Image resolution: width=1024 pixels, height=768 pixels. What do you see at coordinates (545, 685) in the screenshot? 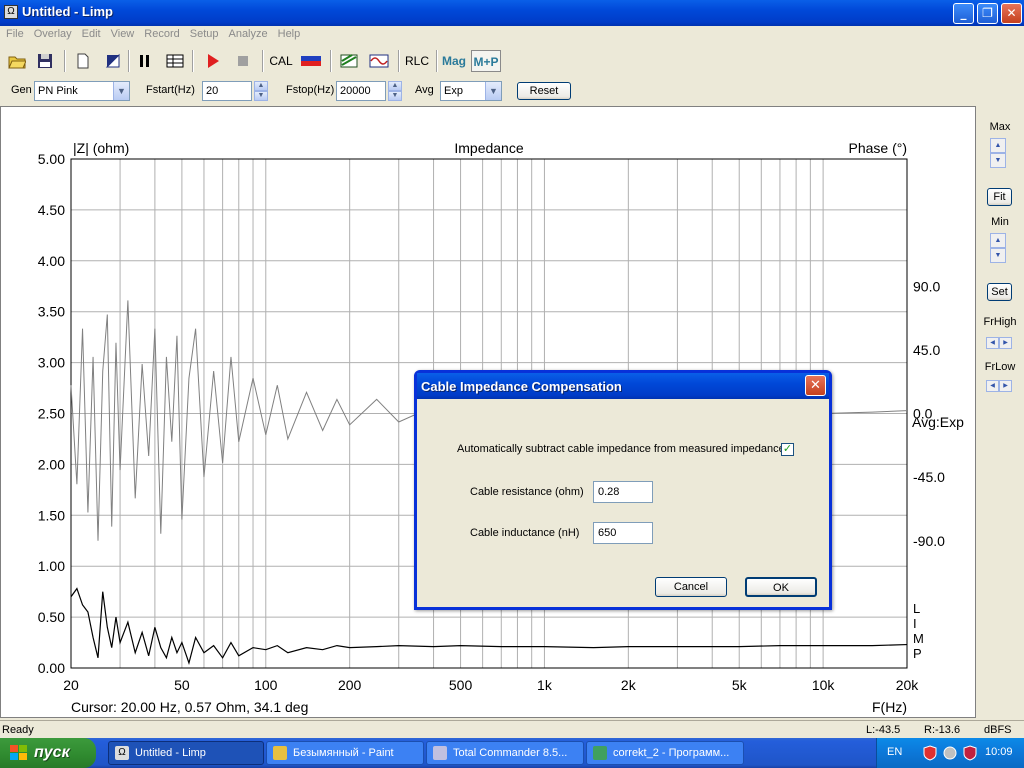
I see `x-tick-label: 1k` at bounding box center [545, 685].